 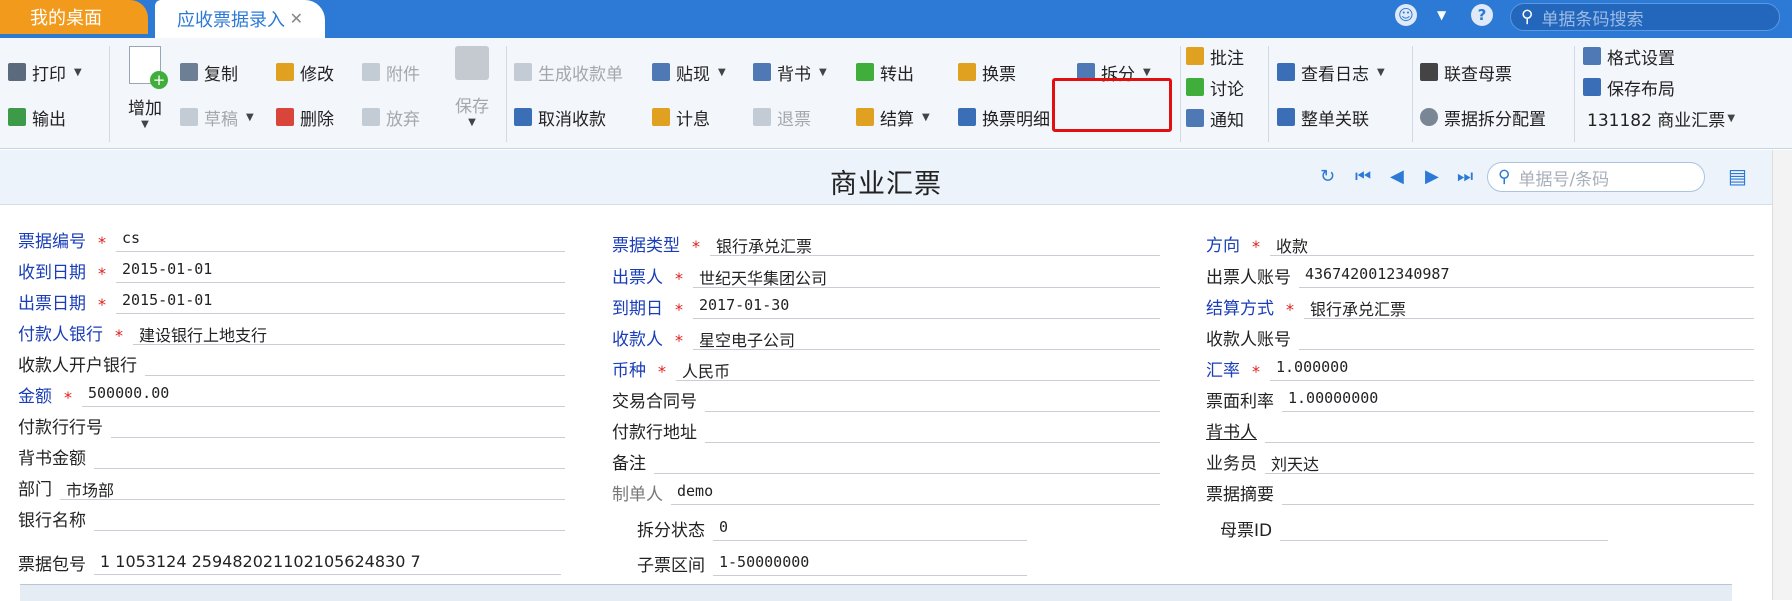 What do you see at coordinates (1215, 118) in the screenshot?
I see `notify-button: 通知` at bounding box center [1215, 118].